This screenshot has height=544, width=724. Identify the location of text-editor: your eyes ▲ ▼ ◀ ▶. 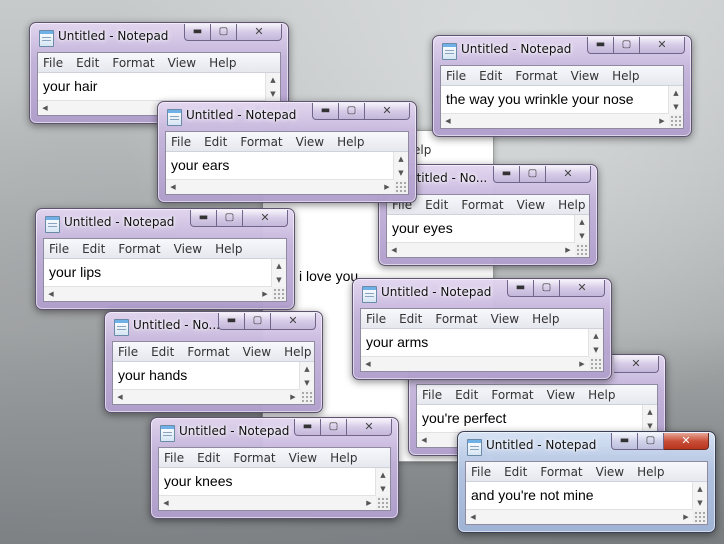
(488, 236).